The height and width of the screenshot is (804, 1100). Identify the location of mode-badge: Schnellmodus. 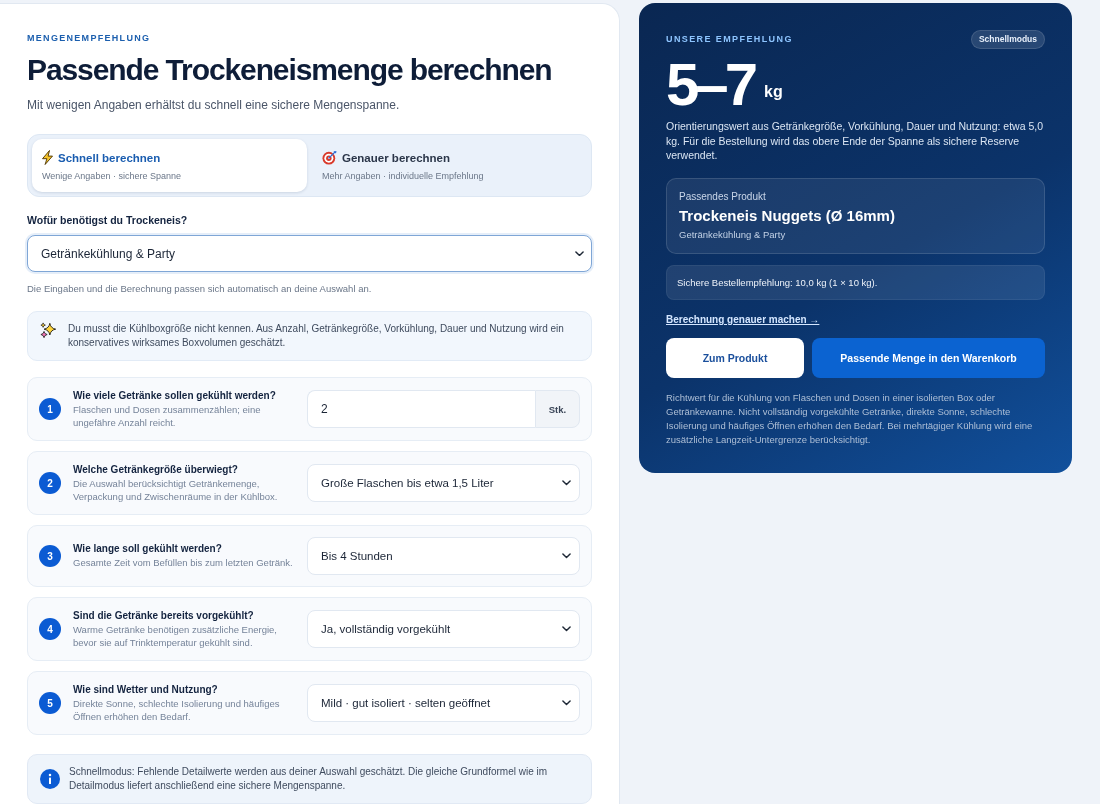
(1007, 39).